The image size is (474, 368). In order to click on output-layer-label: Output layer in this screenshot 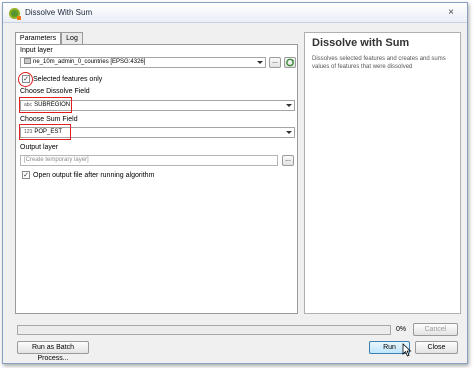, I will do `click(39, 147)`.